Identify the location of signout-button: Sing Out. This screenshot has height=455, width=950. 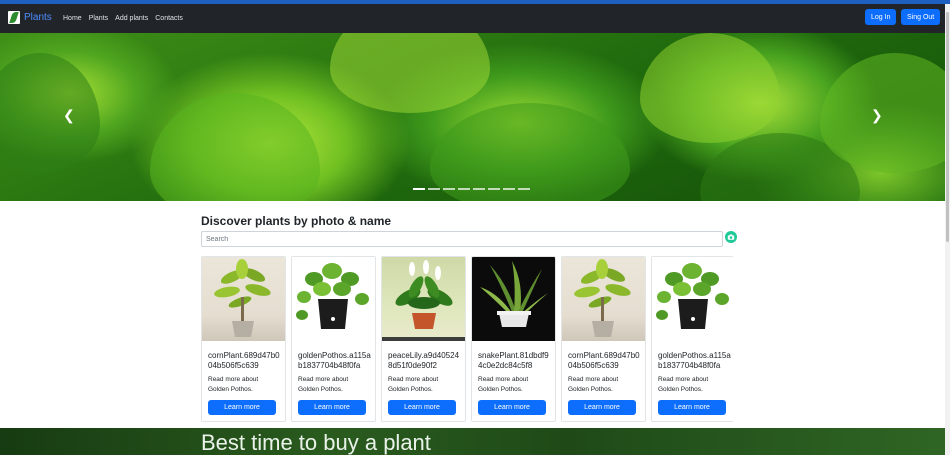
(921, 17).